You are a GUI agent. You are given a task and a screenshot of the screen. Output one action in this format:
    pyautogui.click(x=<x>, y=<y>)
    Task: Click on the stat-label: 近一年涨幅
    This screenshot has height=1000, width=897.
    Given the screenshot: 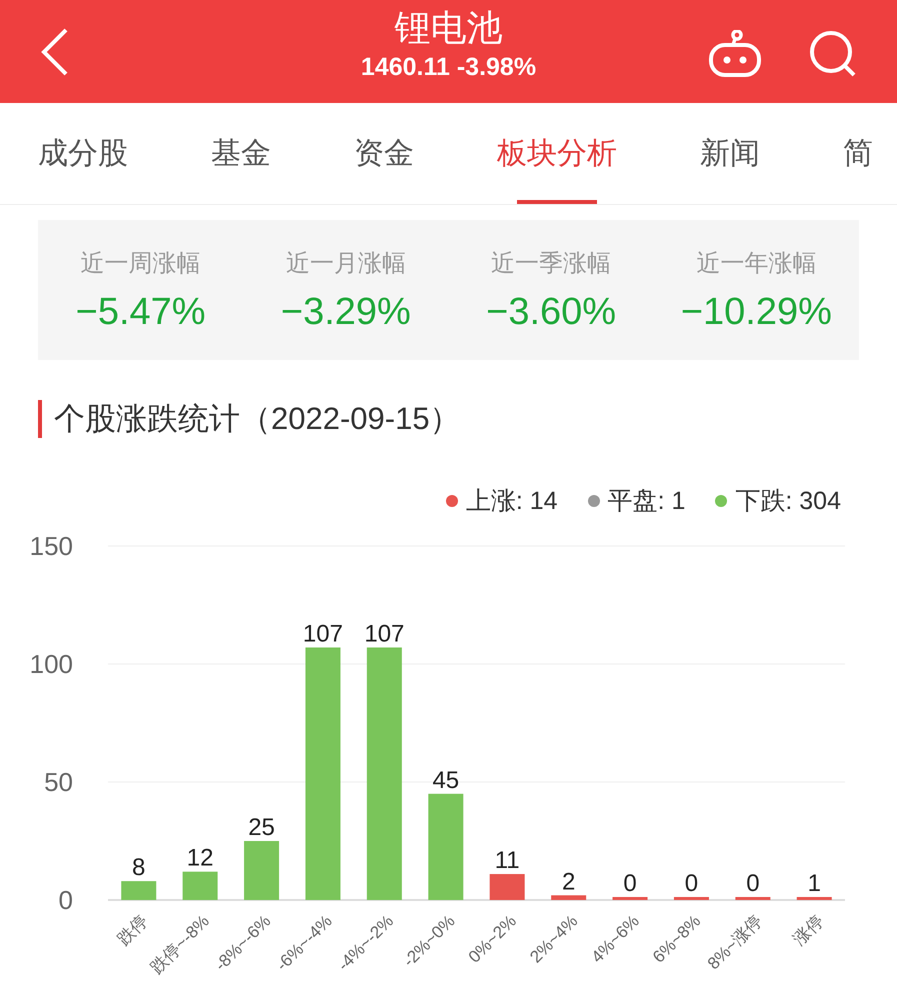 What is the action you would take?
    pyautogui.click(x=756, y=264)
    